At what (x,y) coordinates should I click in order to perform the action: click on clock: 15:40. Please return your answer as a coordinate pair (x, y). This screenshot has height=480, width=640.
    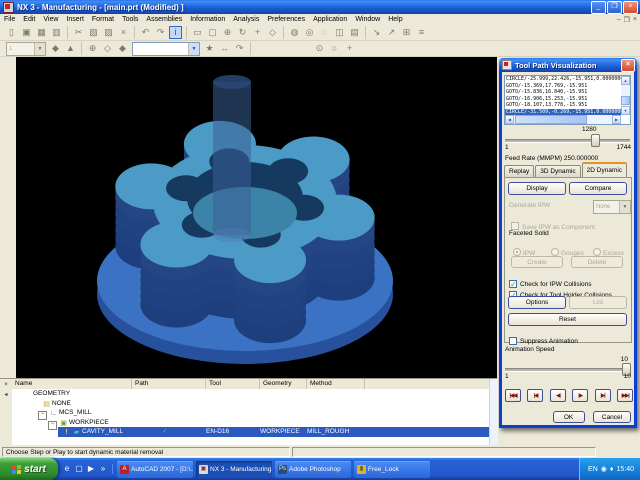
    Looking at the image, I should click on (625, 469).